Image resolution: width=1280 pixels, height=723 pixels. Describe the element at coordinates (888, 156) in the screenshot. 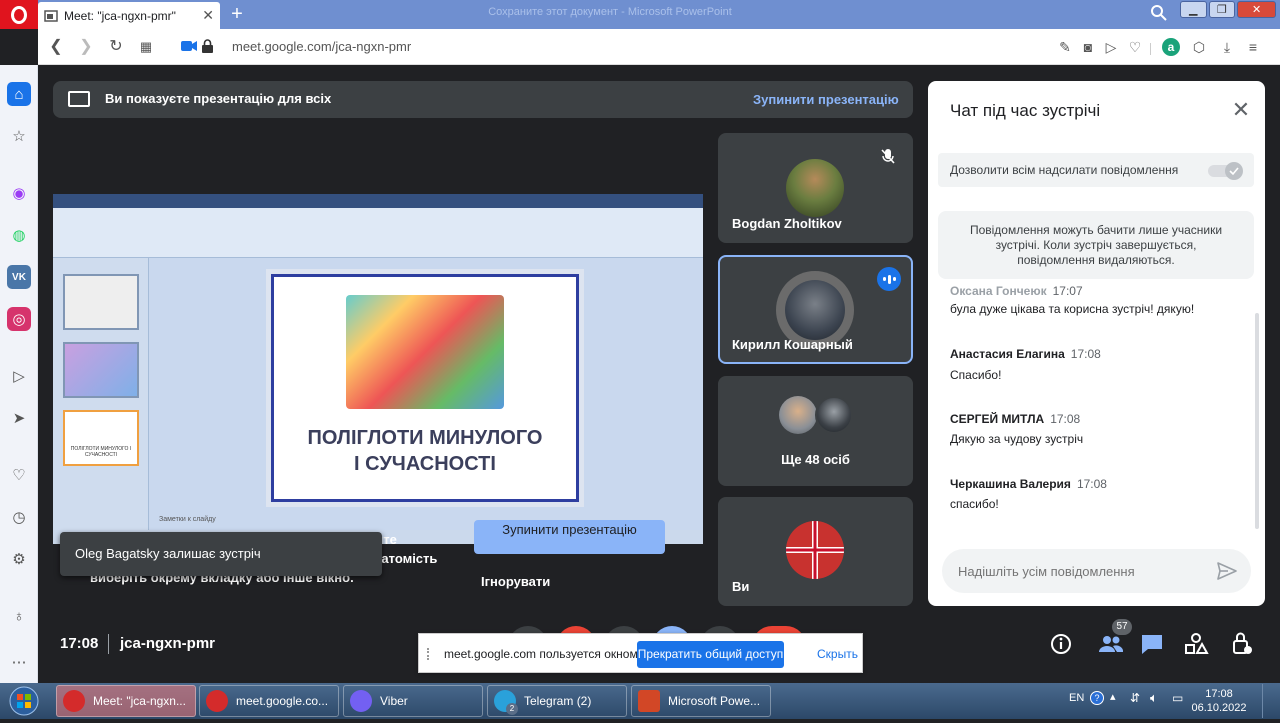

I see `mic-off-icon` at that location.